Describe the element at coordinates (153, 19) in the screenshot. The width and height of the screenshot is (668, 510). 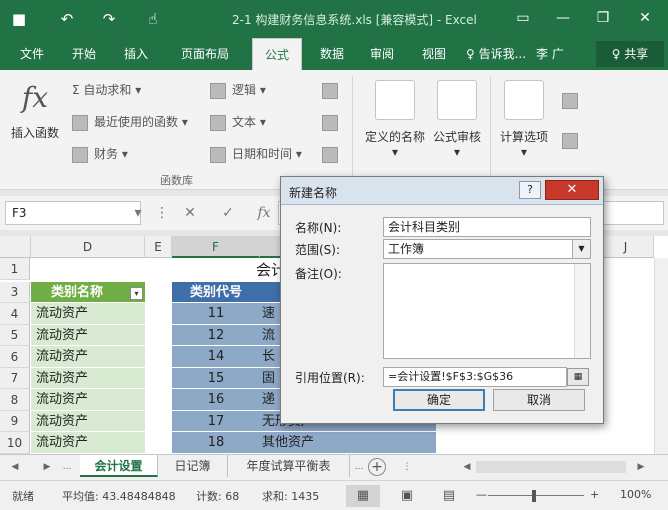
I see `touch-mode-icon: ☝` at that location.